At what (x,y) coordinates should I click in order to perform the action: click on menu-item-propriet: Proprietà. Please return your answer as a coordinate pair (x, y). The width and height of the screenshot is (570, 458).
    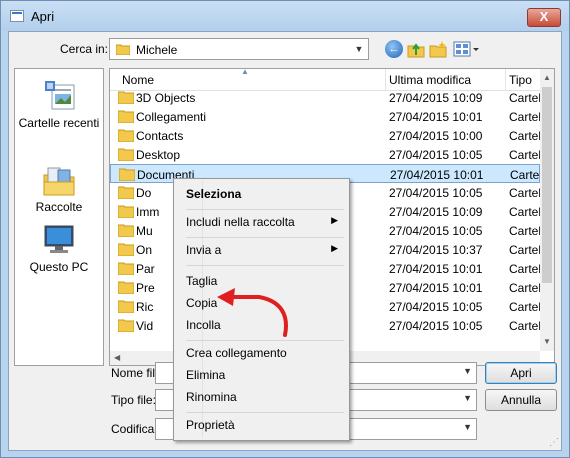
    Looking at the image, I should click on (266, 425).